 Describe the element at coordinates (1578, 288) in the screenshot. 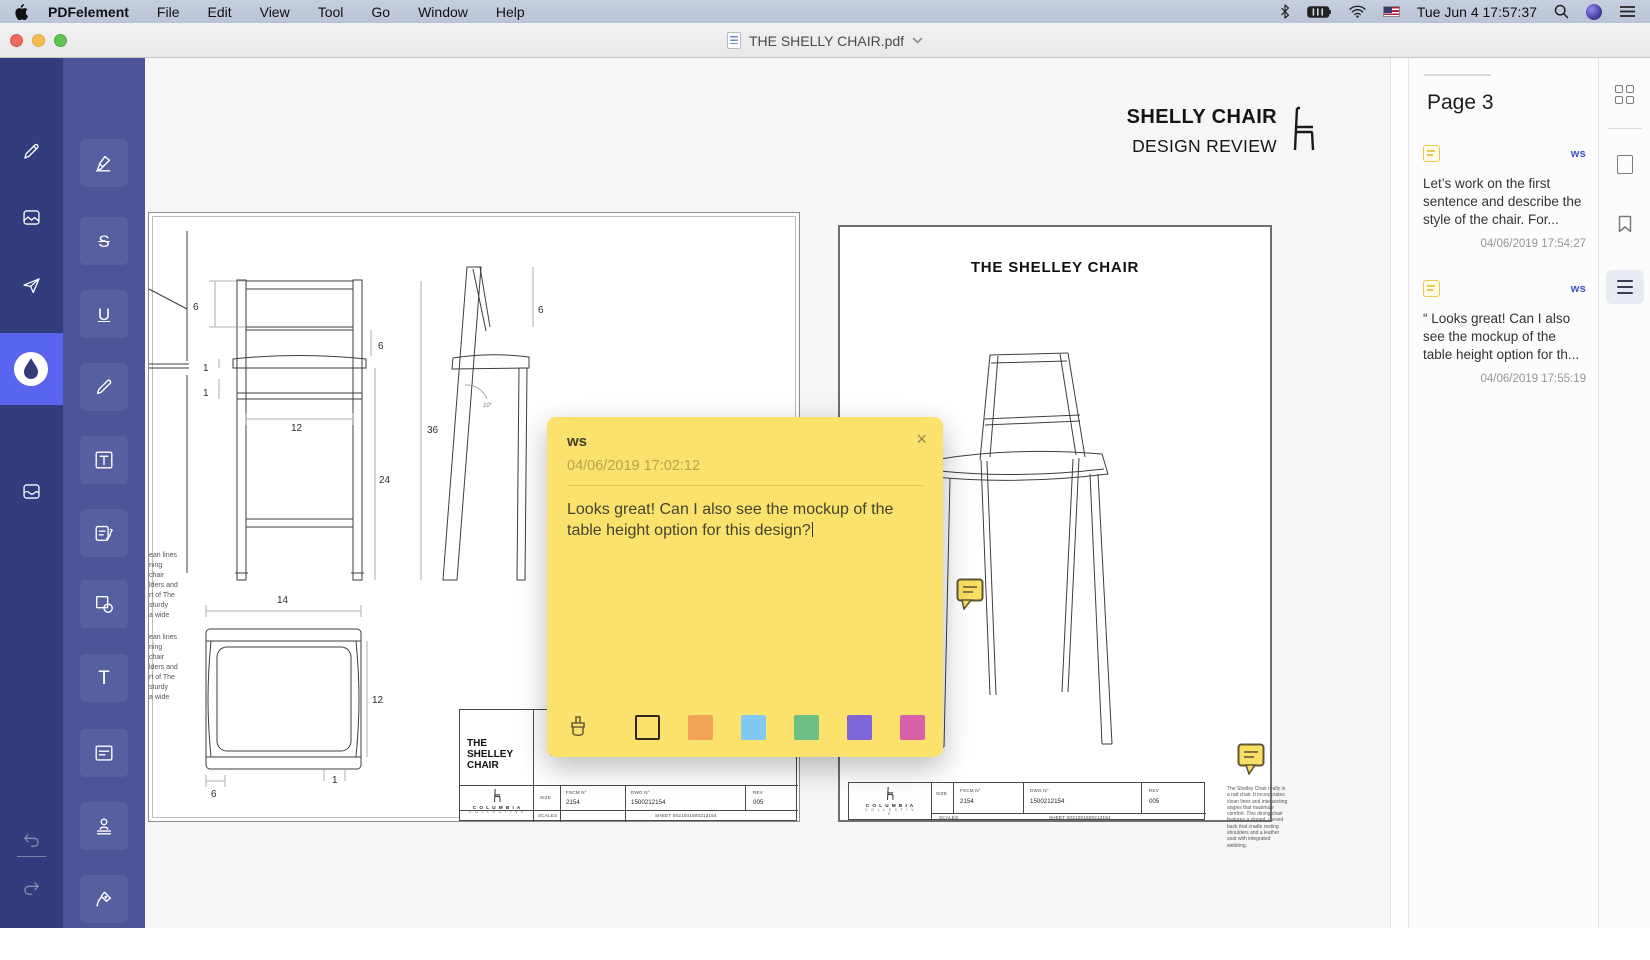

I see `comment-author: ws` at that location.